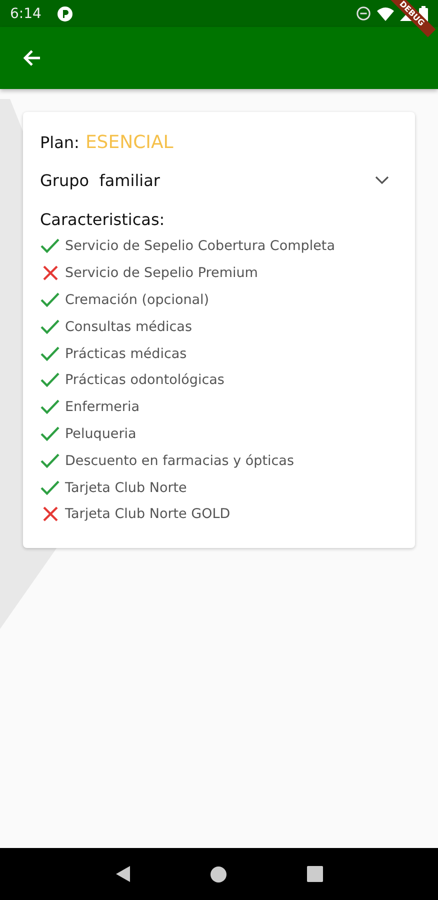 This screenshot has height=900, width=438. What do you see at coordinates (147, 514) in the screenshot?
I see `feature-label: Tarjeta Club Norte GOLD` at bounding box center [147, 514].